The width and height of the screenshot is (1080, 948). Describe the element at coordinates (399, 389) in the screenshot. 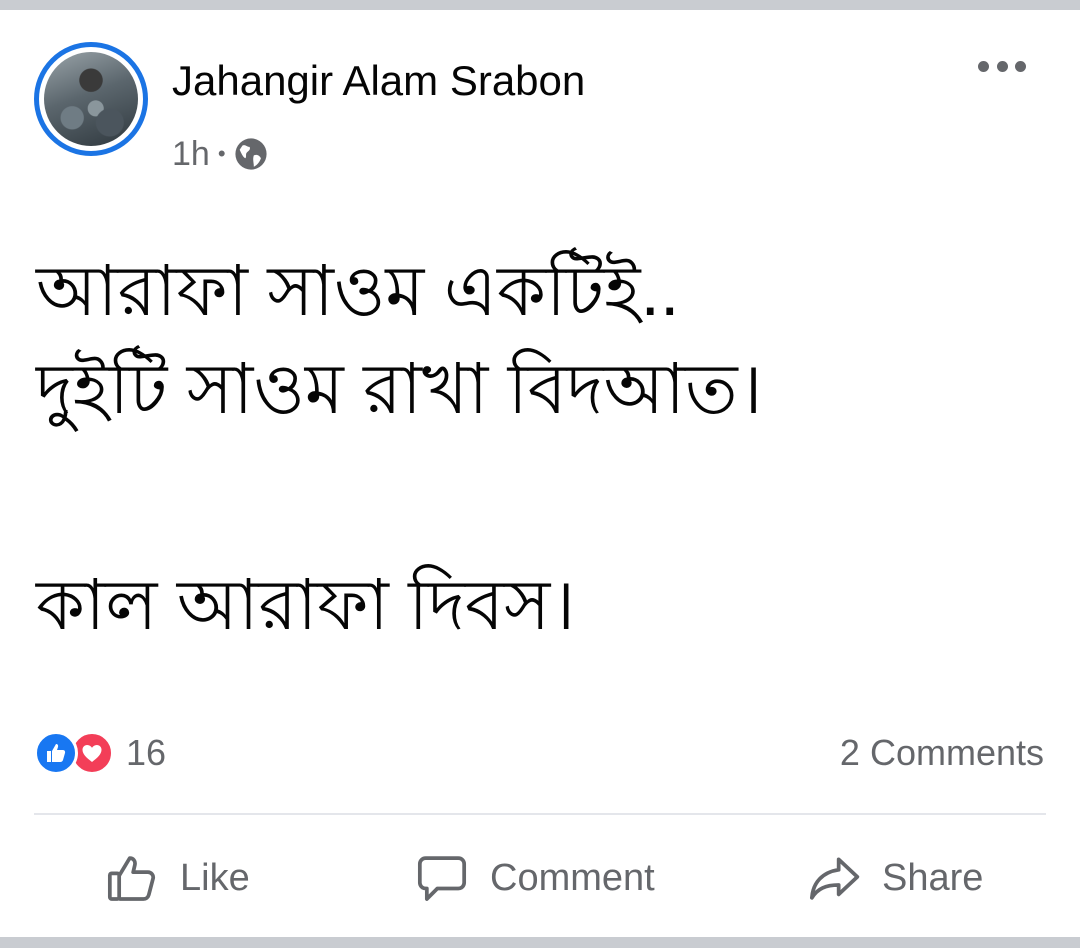

I see `post-text-line: দুইটি সাওম রাখা বিদআত।` at that location.